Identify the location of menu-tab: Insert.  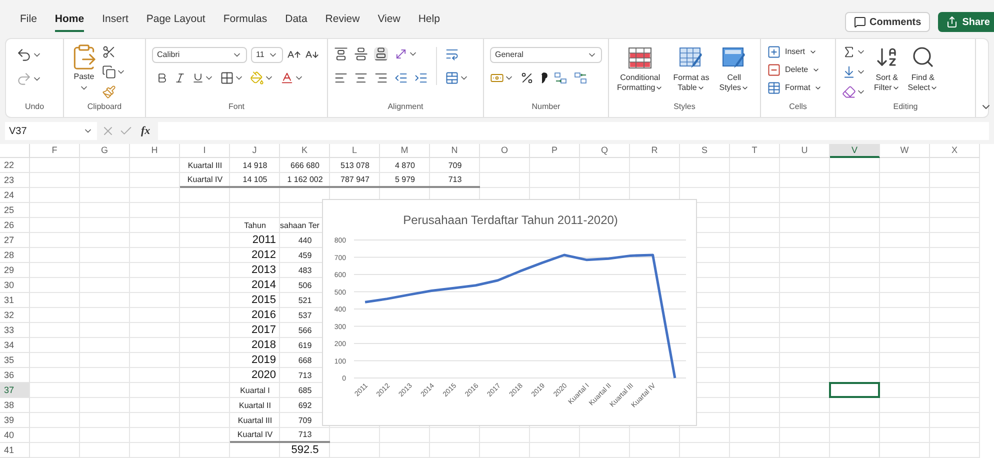
(115, 22).